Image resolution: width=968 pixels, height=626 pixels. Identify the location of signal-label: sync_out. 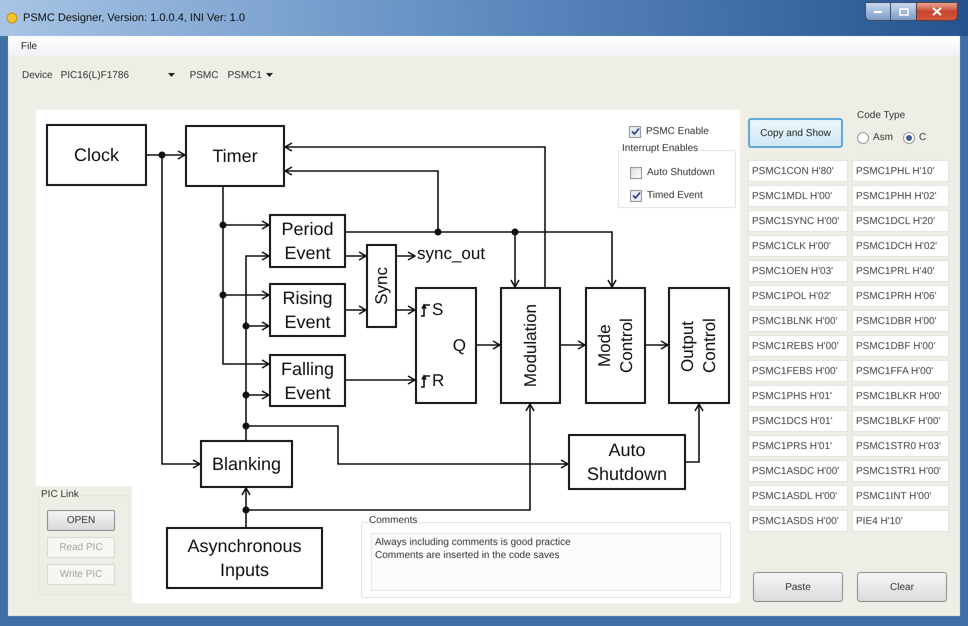
(451, 254).